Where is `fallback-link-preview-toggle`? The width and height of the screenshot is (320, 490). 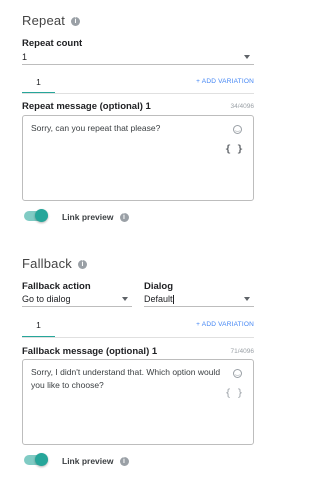
fallback-link-preview-toggle is located at coordinates (36, 460).